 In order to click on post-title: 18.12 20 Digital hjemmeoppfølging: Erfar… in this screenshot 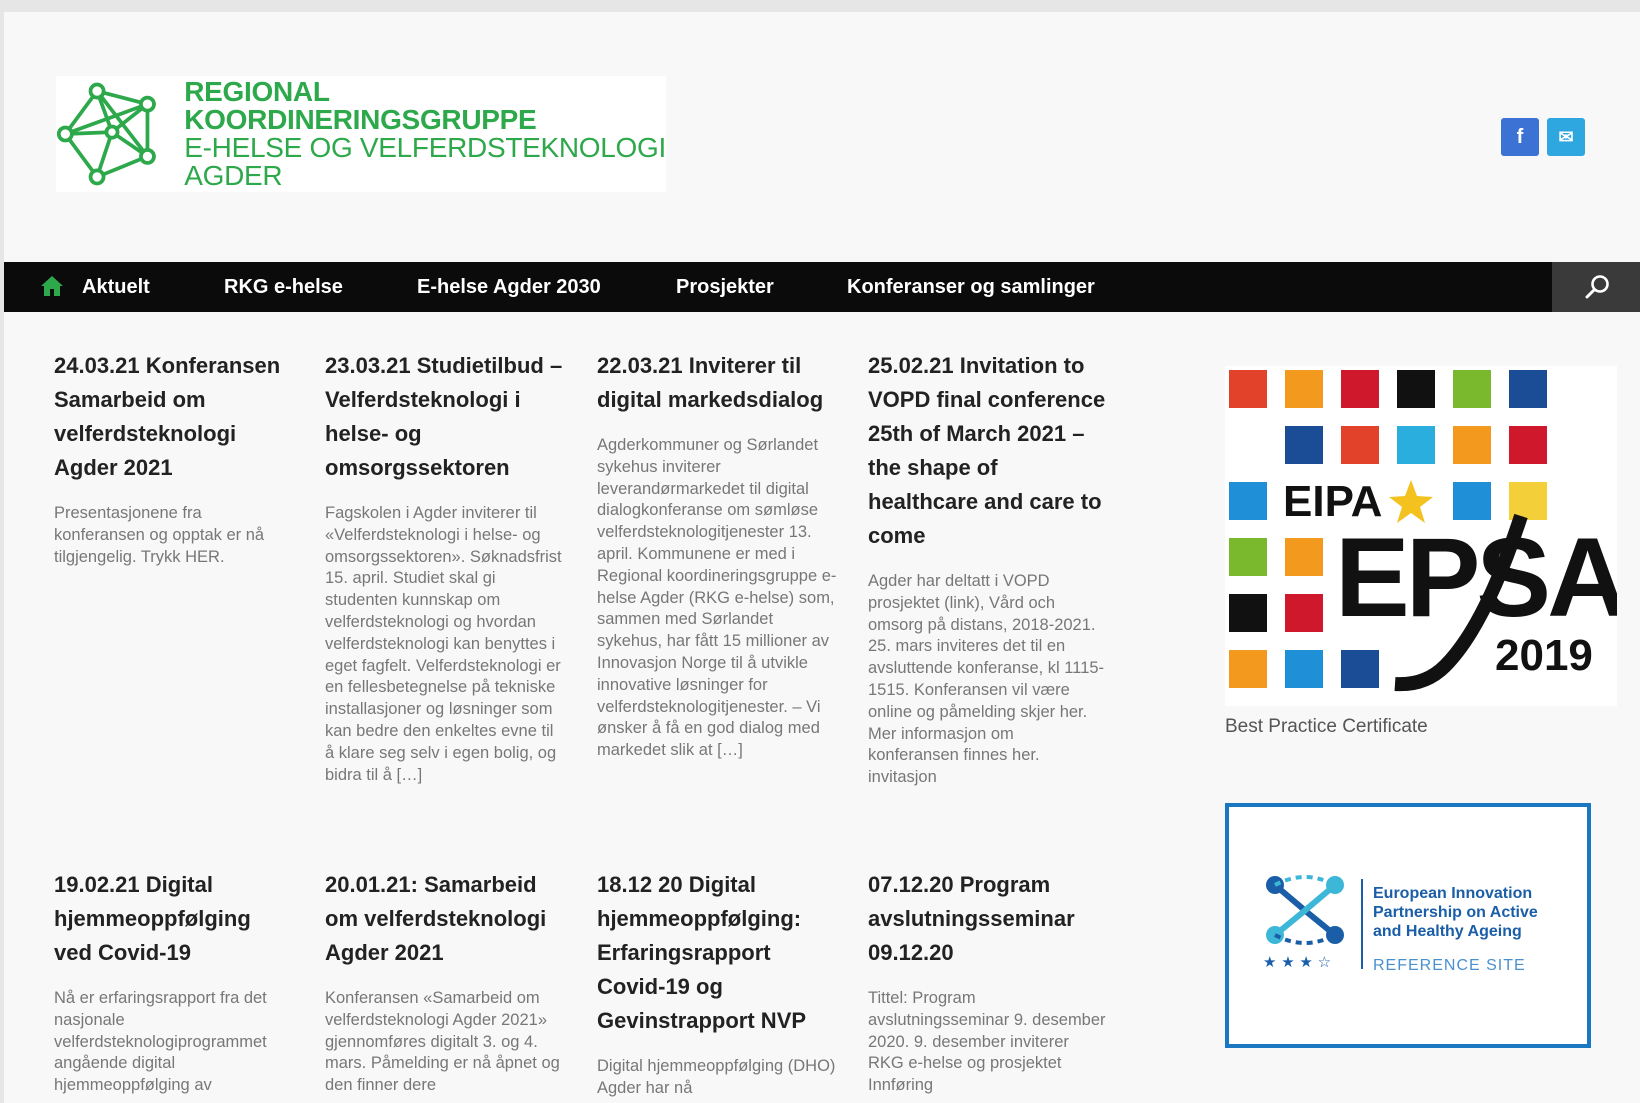, I will do `click(717, 953)`.